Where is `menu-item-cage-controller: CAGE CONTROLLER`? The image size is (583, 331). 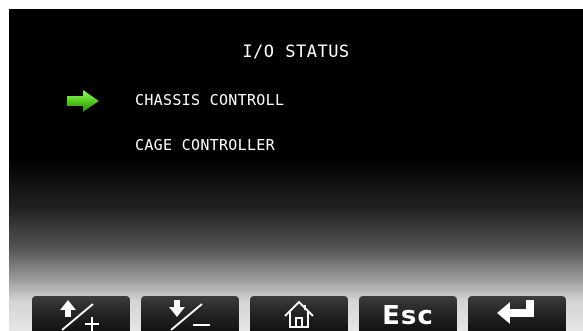 menu-item-cage-controller: CAGE CONTROLLER is located at coordinates (205, 145).